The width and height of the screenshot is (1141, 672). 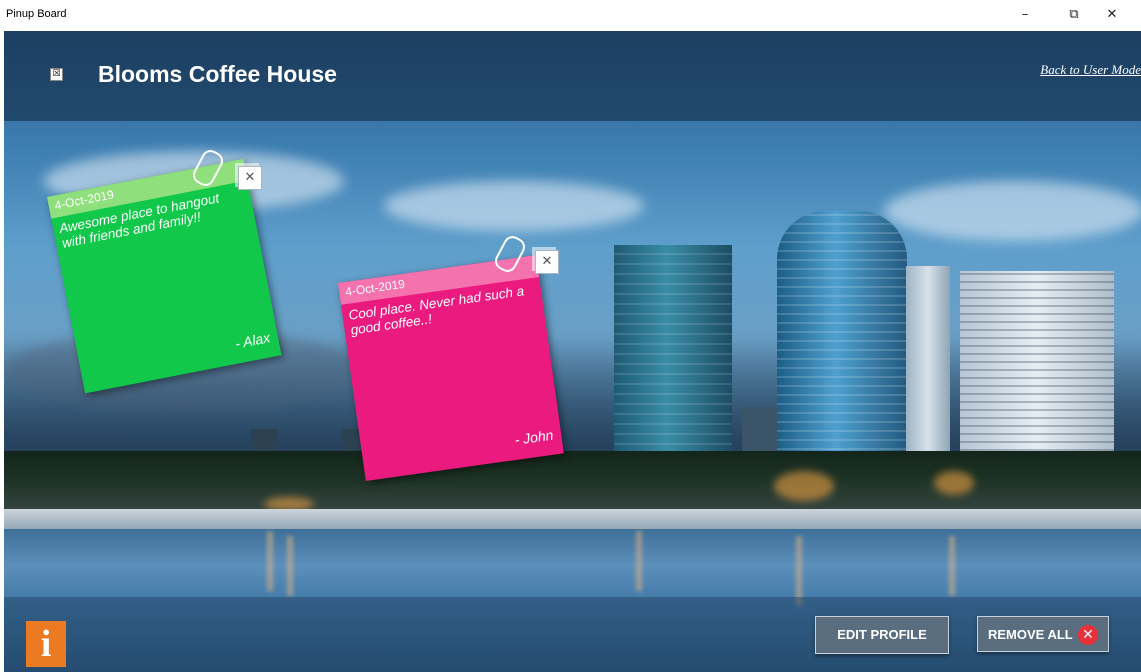 What do you see at coordinates (1088, 635) in the screenshot?
I see `remove-icon: ✕` at bounding box center [1088, 635].